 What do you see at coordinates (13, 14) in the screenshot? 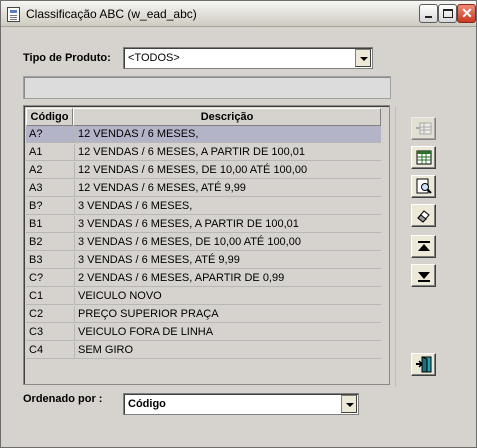
I see `app-icon` at bounding box center [13, 14].